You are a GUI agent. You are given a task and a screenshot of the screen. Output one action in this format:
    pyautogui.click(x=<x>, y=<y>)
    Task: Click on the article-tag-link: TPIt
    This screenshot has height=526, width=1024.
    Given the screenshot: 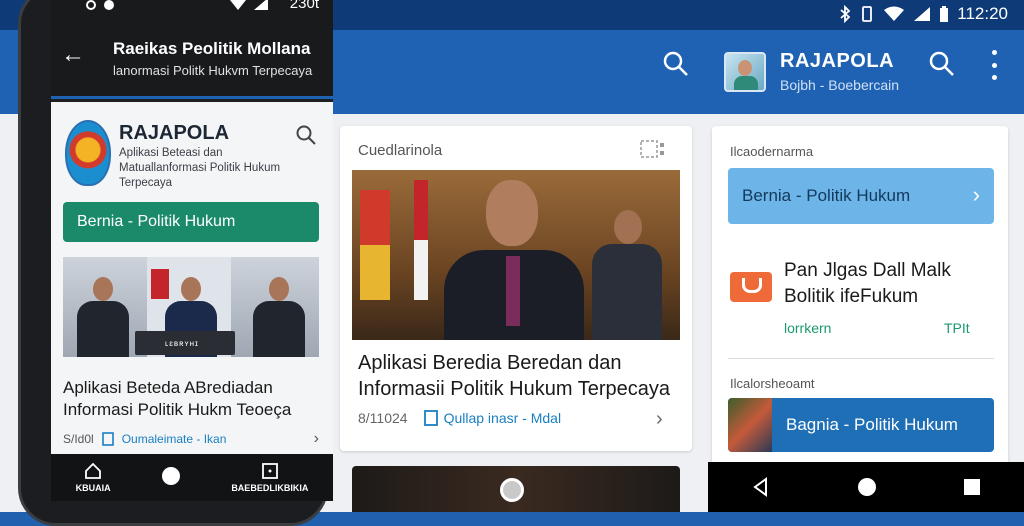 What is the action you would take?
    pyautogui.click(x=957, y=328)
    